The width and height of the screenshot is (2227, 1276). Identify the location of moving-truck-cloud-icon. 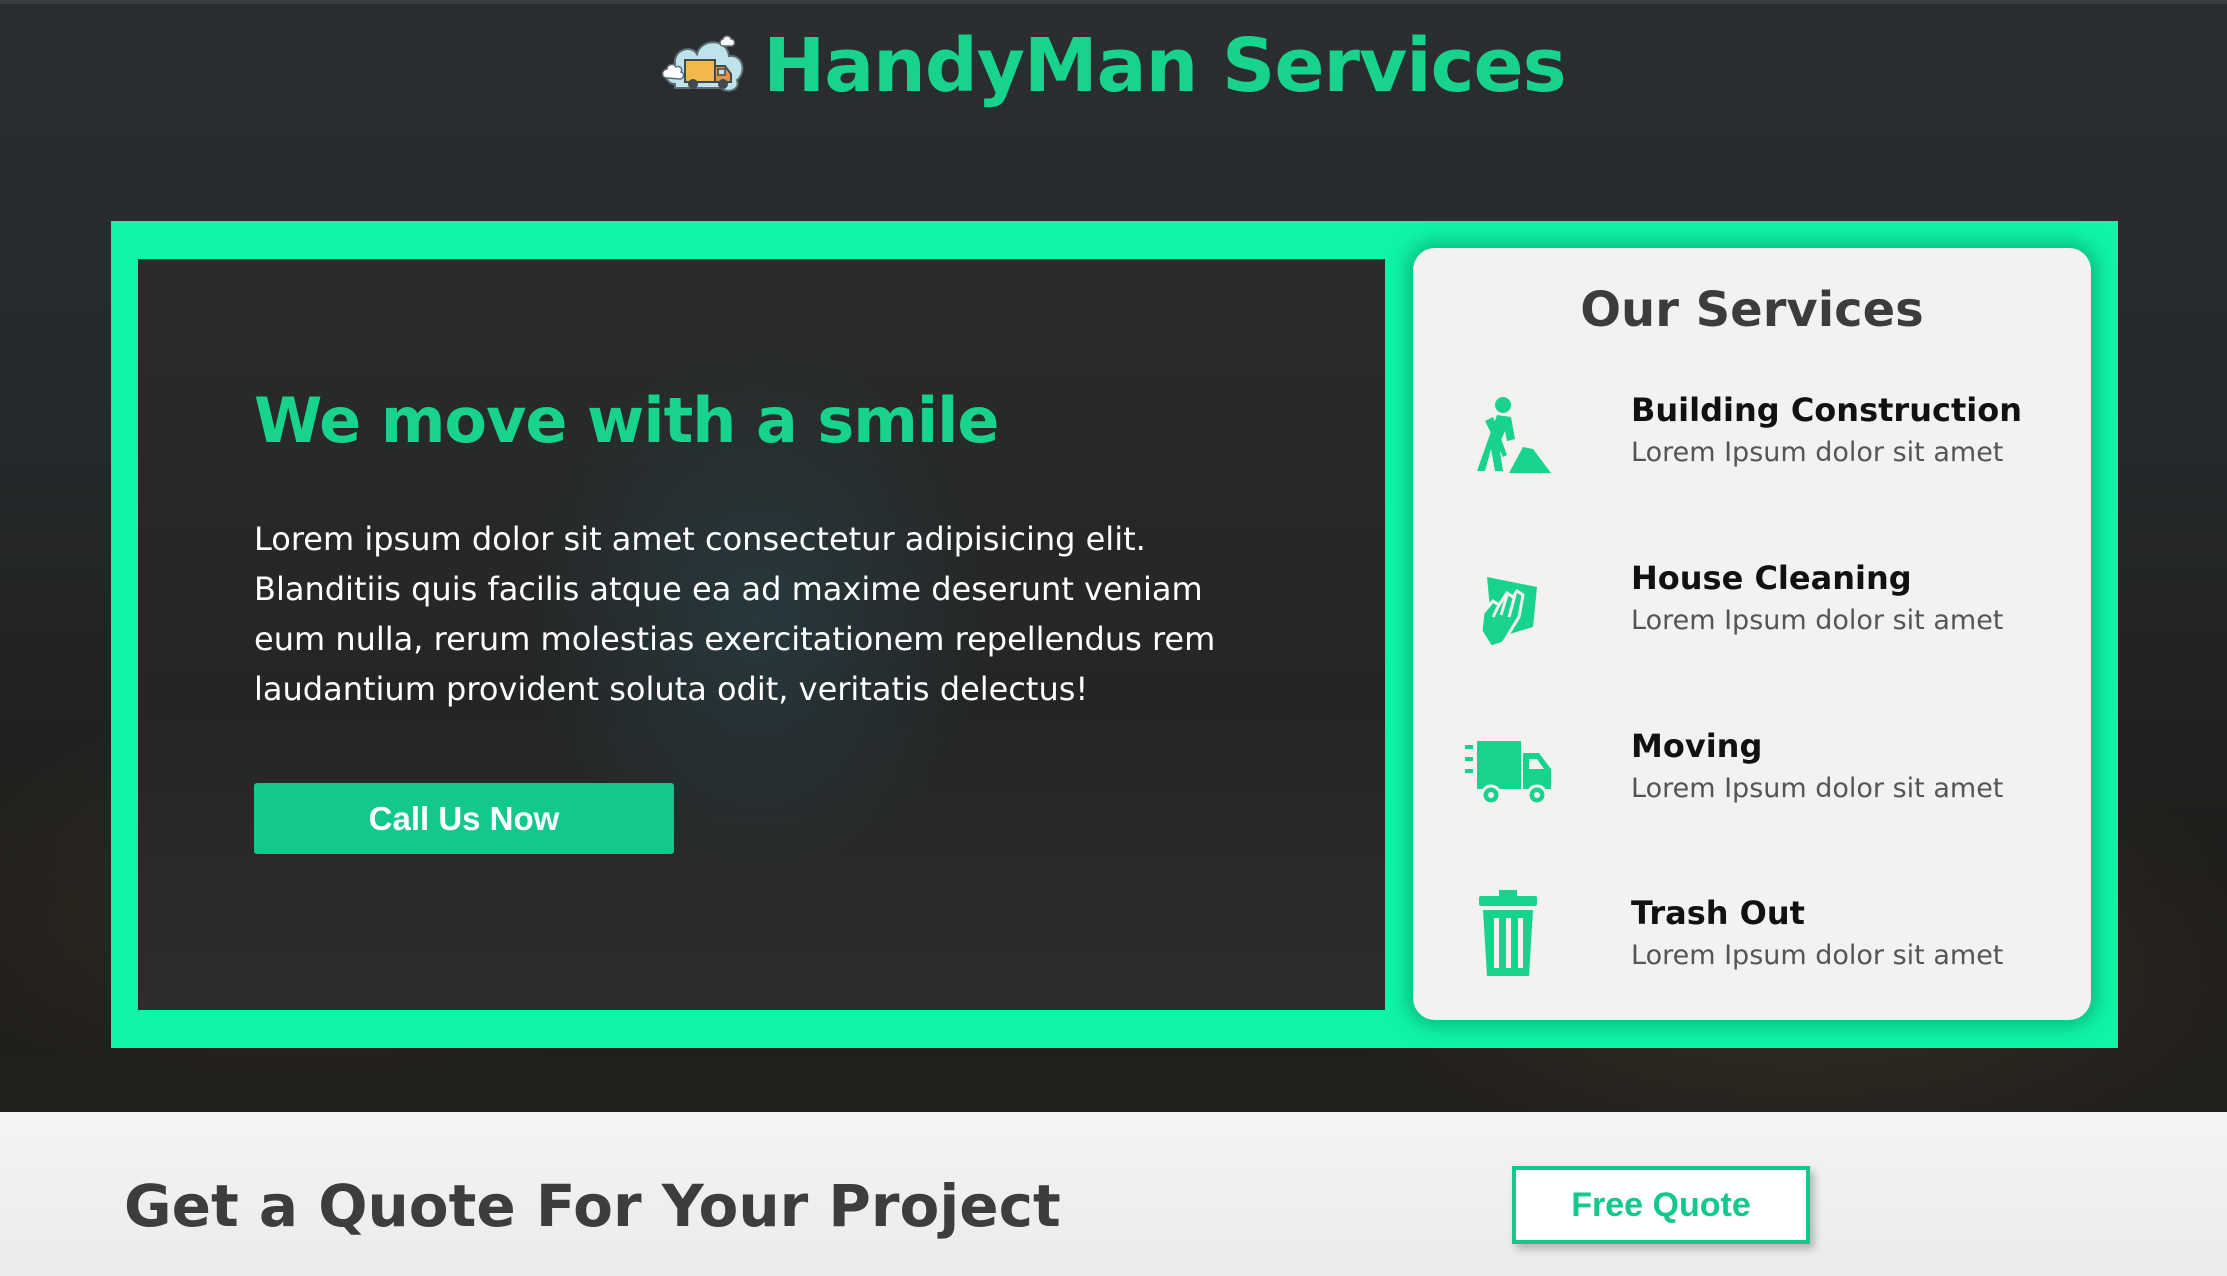
(703, 63).